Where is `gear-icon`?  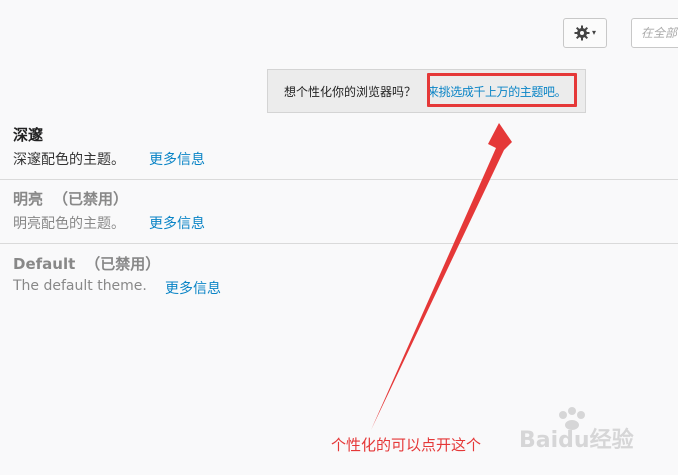
gear-icon is located at coordinates (582, 33).